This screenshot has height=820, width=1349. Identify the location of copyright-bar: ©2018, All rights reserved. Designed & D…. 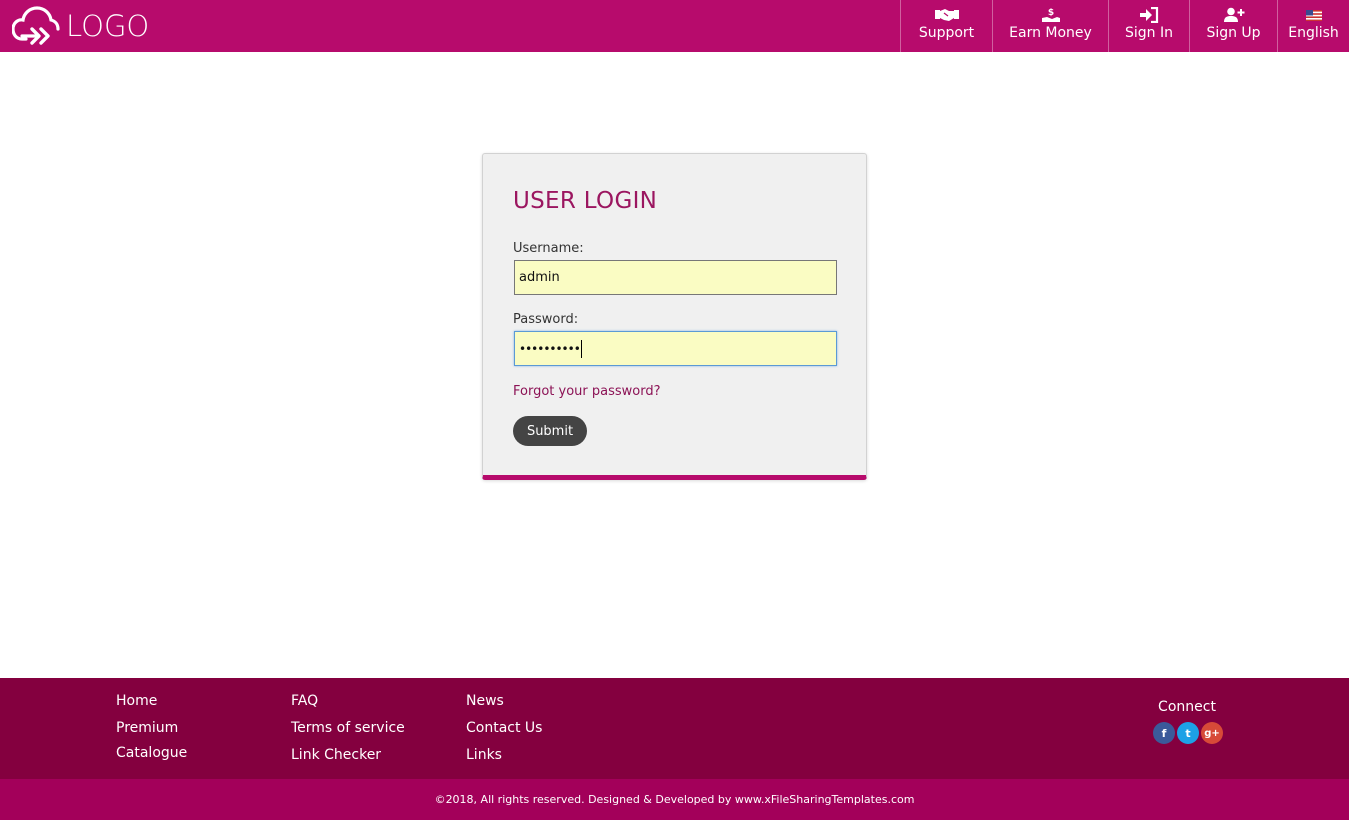
(674, 799).